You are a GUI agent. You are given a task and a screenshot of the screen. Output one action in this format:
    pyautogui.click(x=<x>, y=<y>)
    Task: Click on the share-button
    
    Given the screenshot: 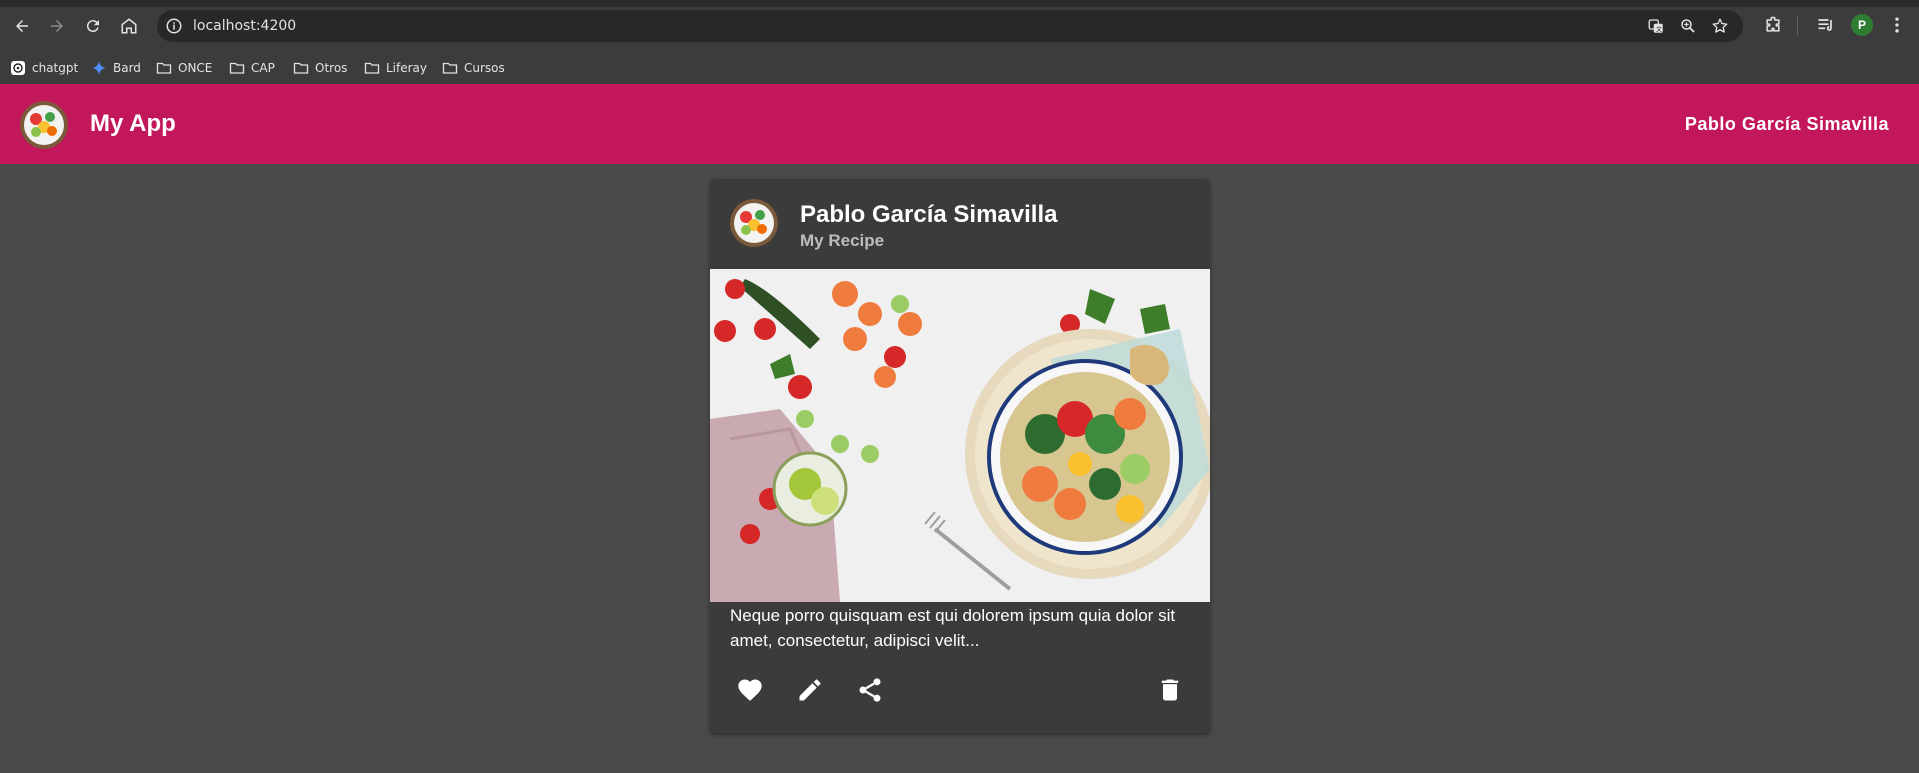 What is the action you would take?
    pyautogui.click(x=870, y=690)
    